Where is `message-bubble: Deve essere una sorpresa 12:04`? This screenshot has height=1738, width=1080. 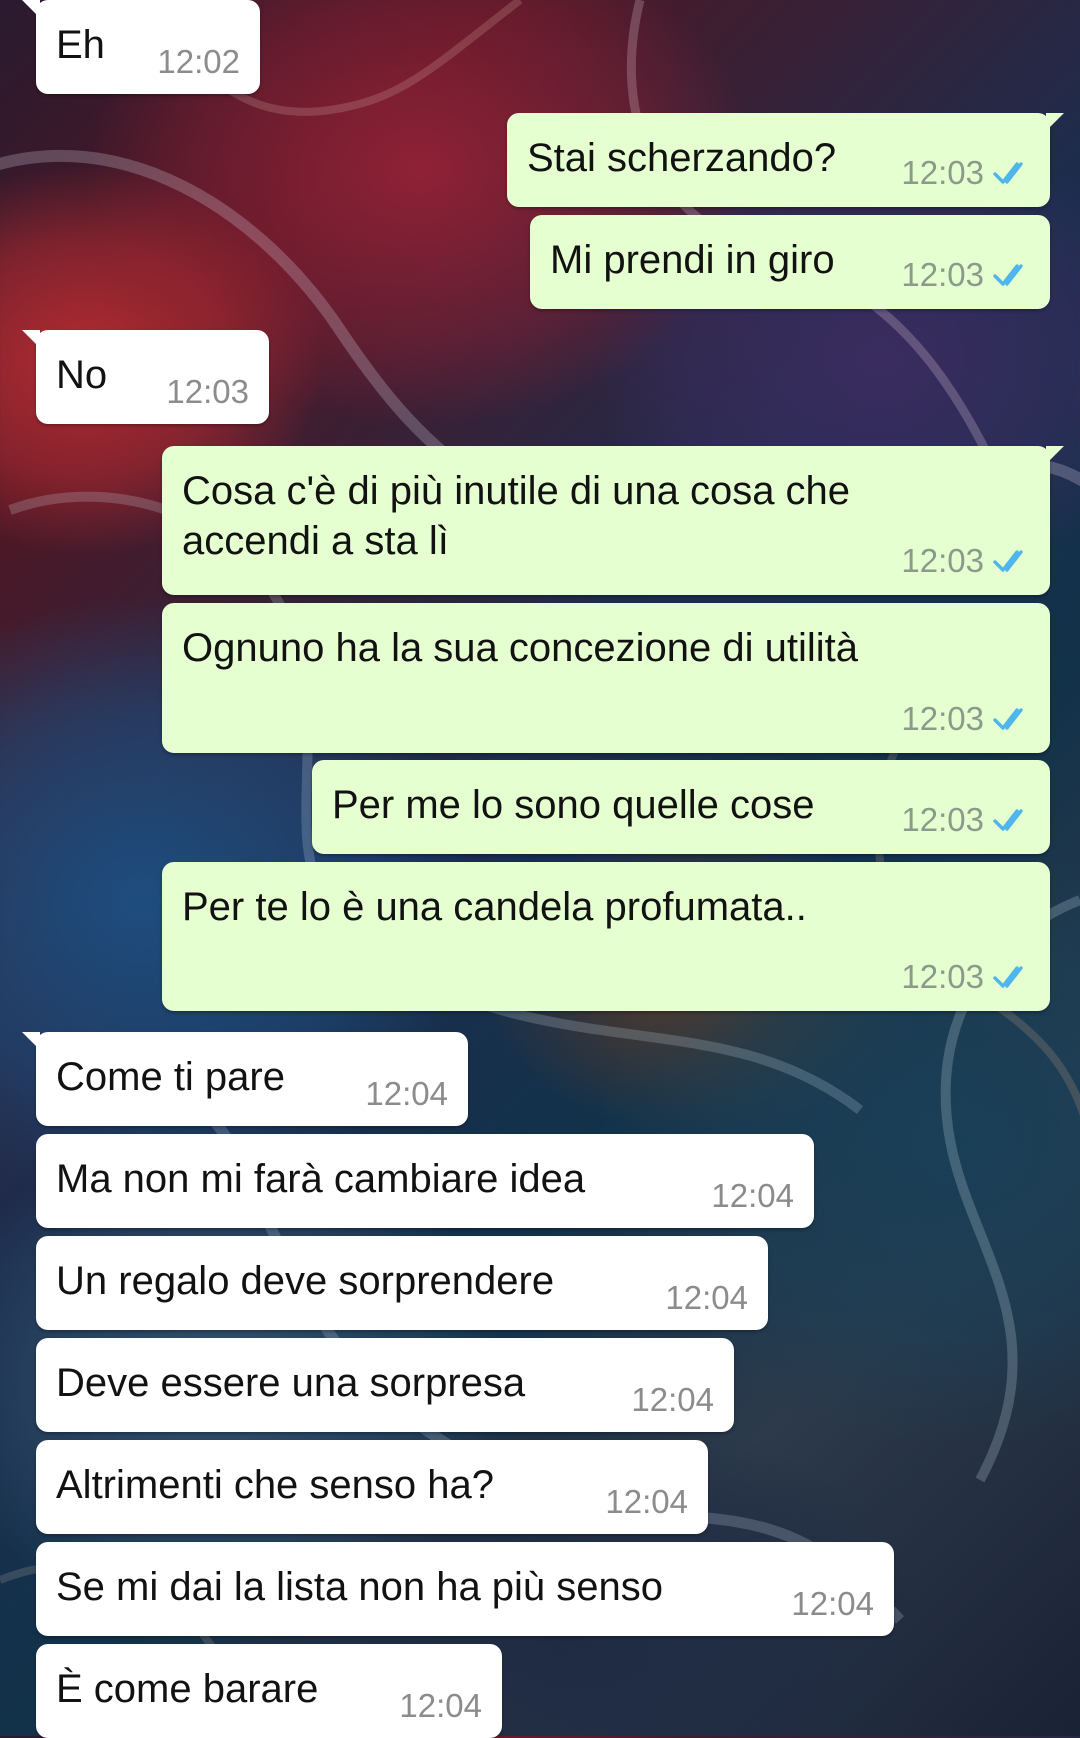
message-bubble: Deve essere una sorpresa 12:04 is located at coordinates (385, 1385).